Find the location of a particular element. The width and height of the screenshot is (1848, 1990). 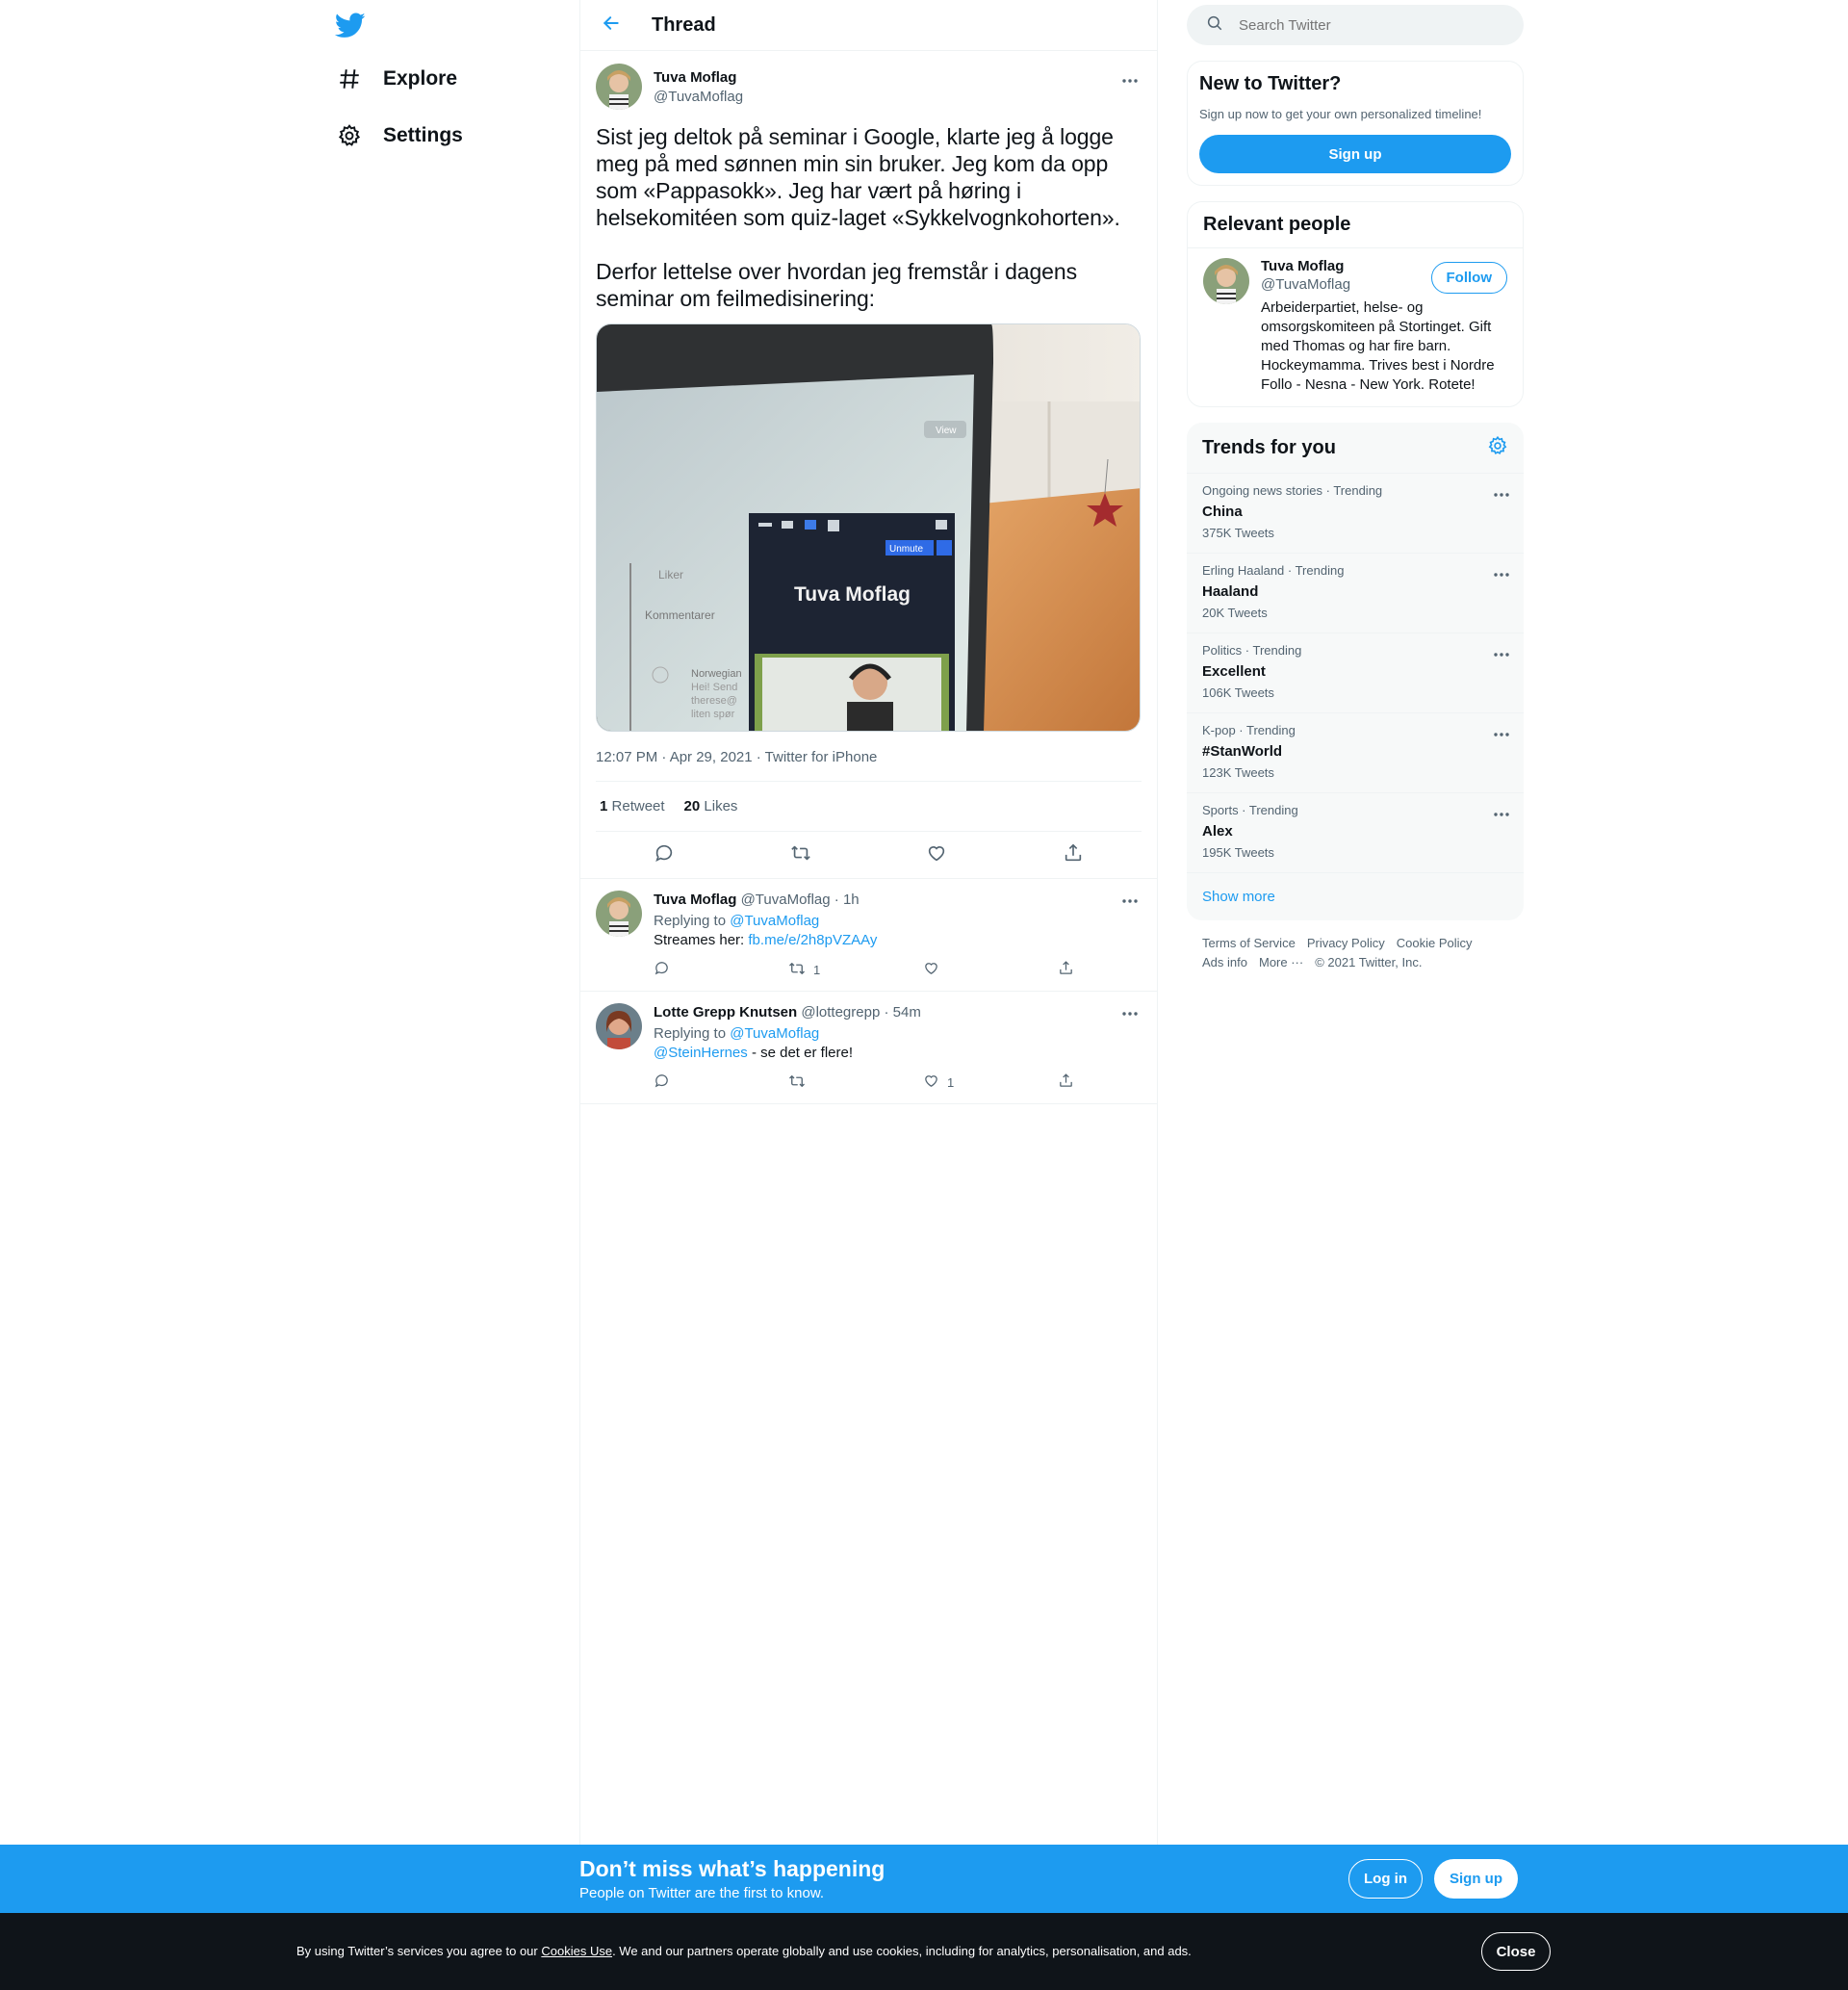

retweet-label: Retweet is located at coordinates (638, 806).